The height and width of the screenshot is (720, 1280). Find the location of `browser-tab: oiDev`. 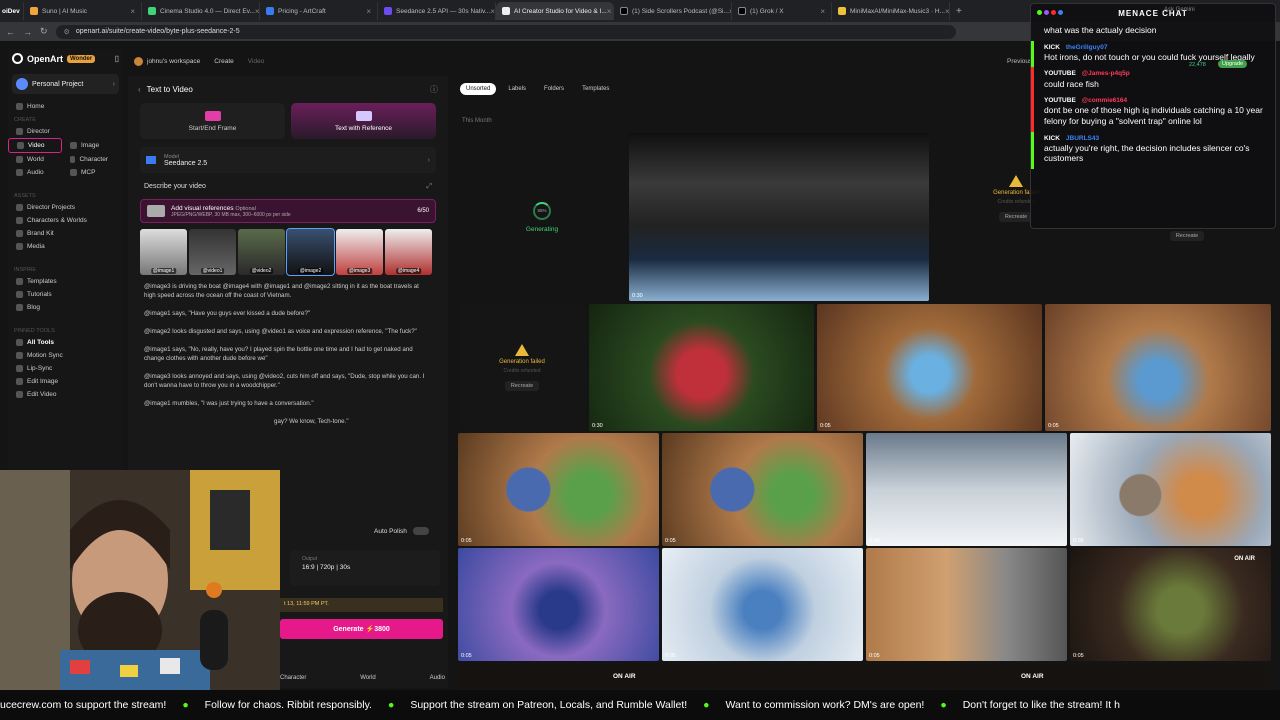

browser-tab: oiDev is located at coordinates (12, 11).